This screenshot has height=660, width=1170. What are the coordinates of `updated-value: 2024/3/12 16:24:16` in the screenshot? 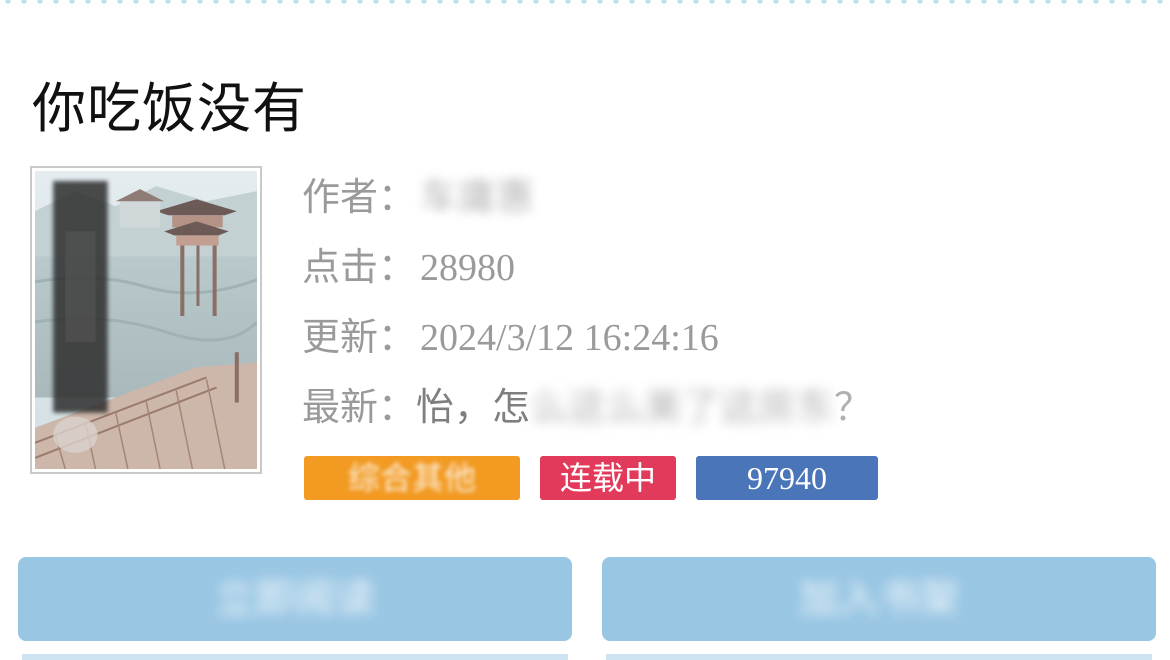 It's located at (569, 338).